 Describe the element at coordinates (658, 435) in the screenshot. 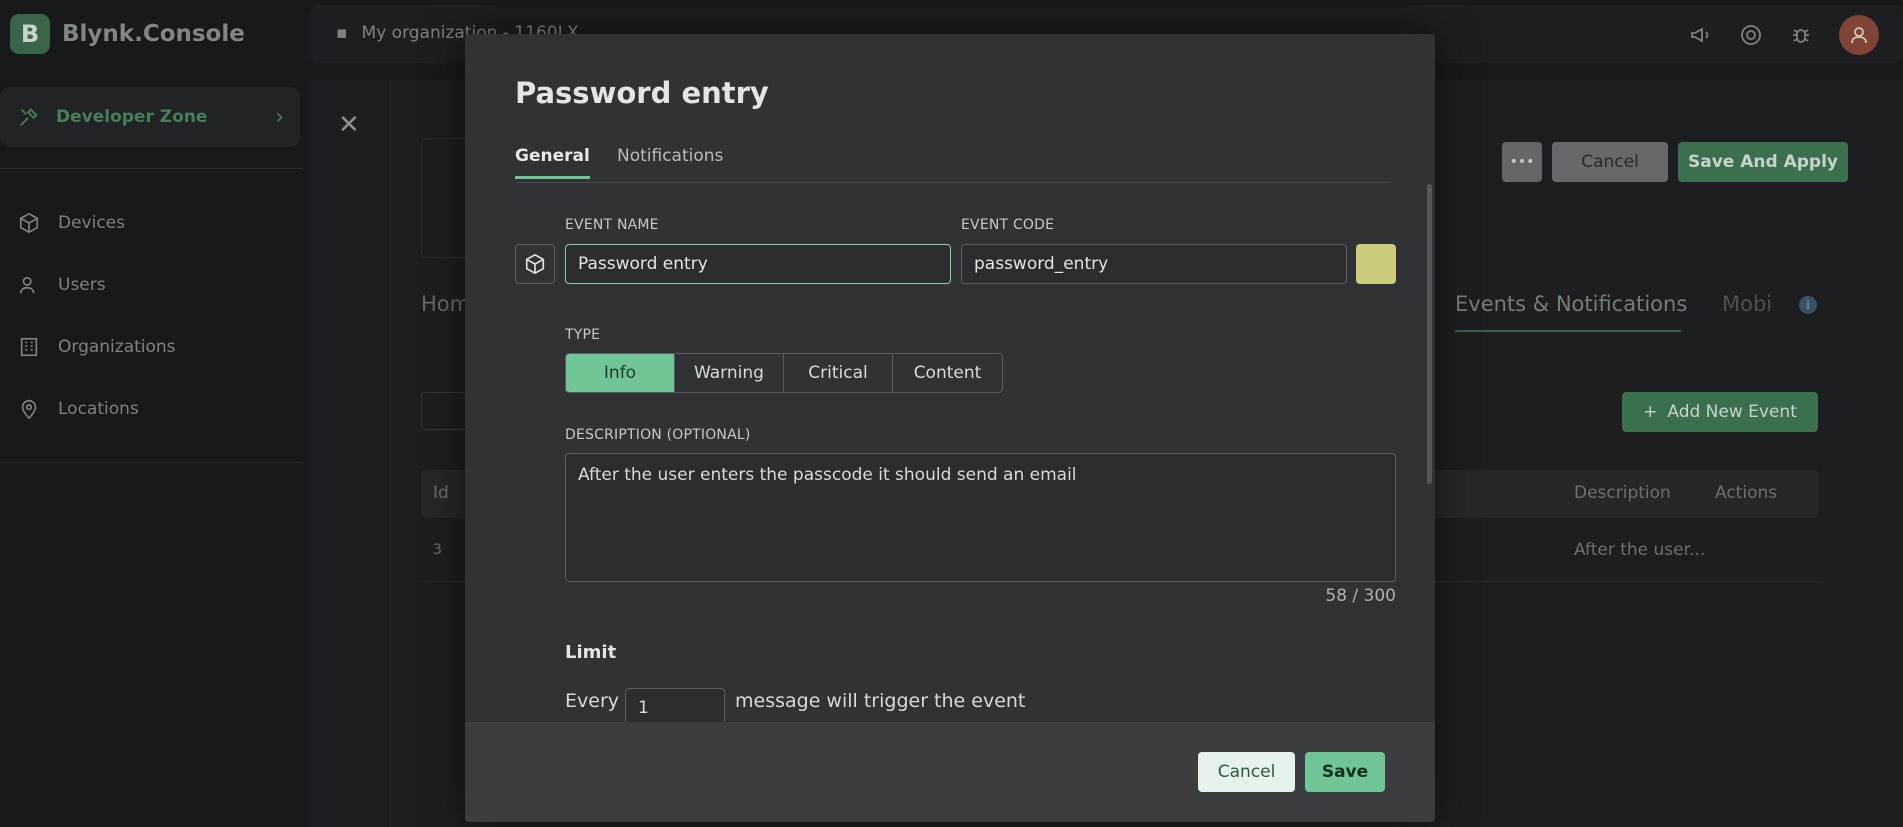

I see `description-label: DESCRIPTION (OPTIONAL)` at that location.